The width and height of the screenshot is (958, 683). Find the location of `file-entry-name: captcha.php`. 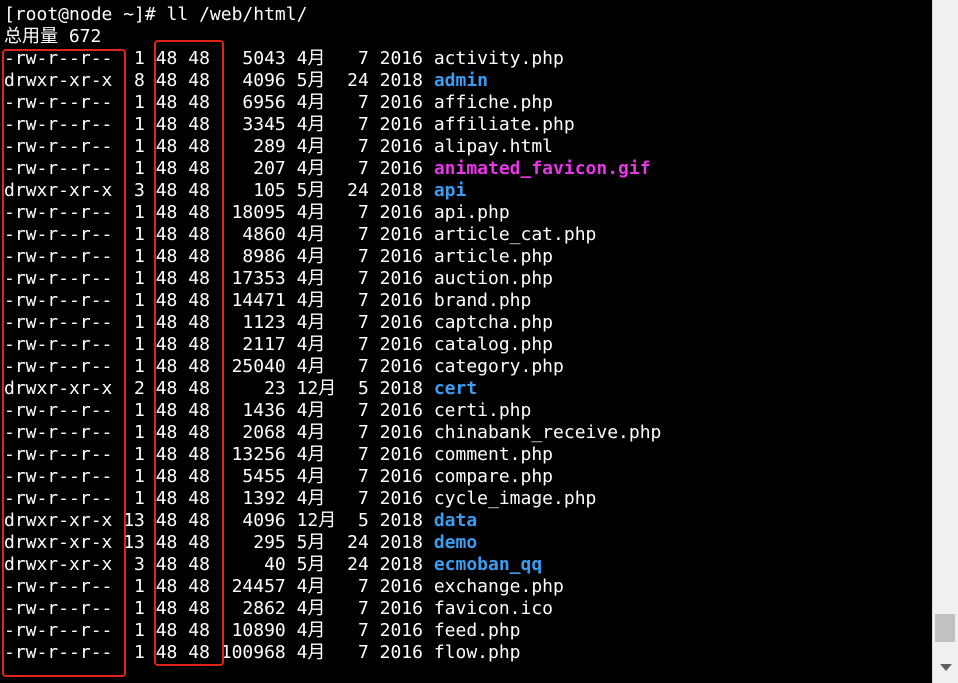

file-entry-name: captcha.php is located at coordinates (493, 322).